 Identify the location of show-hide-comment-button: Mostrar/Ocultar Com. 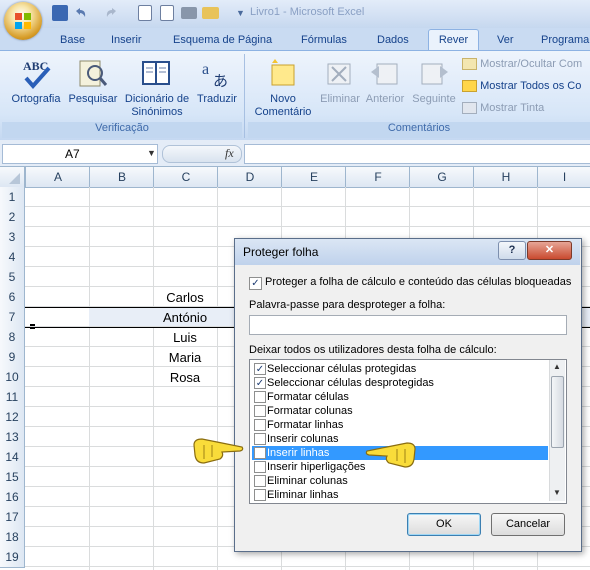
(526, 65).